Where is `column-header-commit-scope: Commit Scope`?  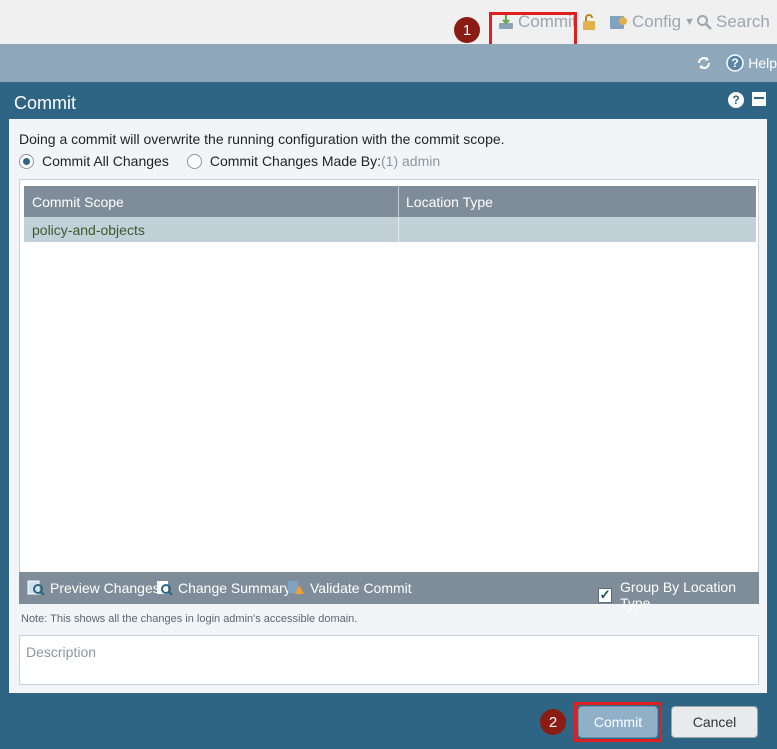
column-header-commit-scope: Commit Scope is located at coordinates (211, 201).